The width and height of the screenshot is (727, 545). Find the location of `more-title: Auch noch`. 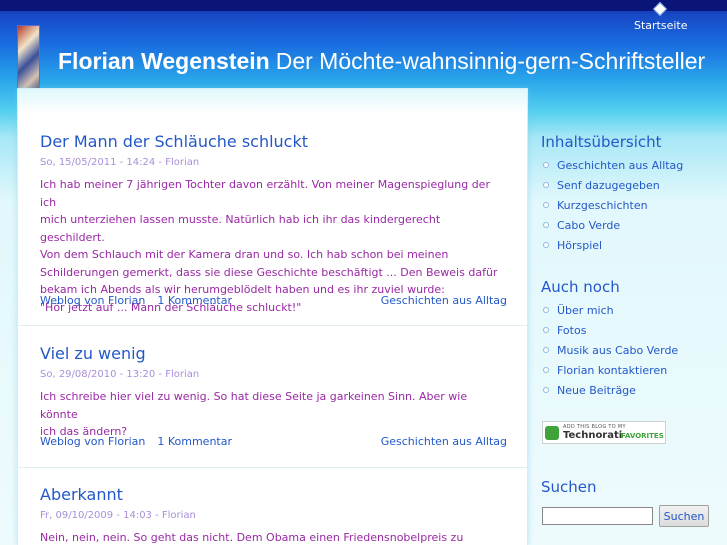

more-title: Auch noch is located at coordinates (580, 287).